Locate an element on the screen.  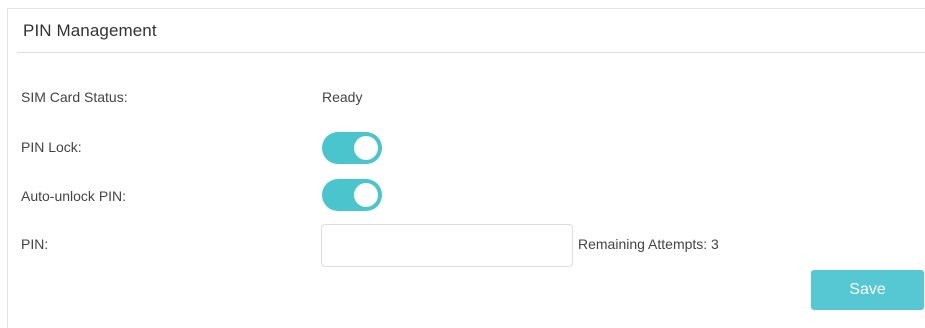
auto-unlock-toggle is located at coordinates (352, 195).